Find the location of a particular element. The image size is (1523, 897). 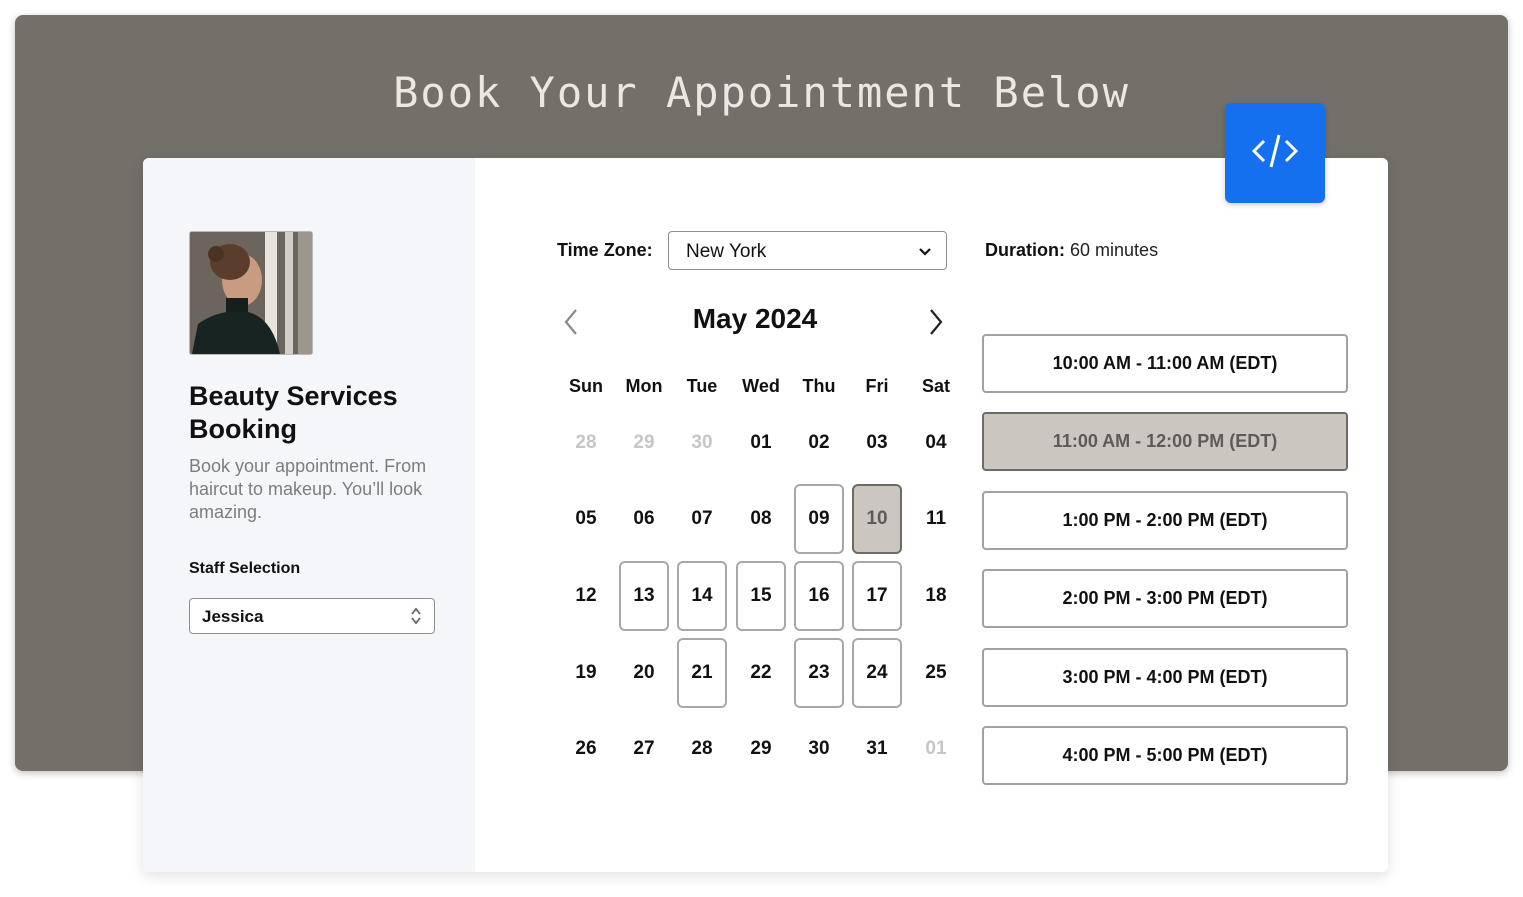

weekday-label: Sat is located at coordinates (935, 386).